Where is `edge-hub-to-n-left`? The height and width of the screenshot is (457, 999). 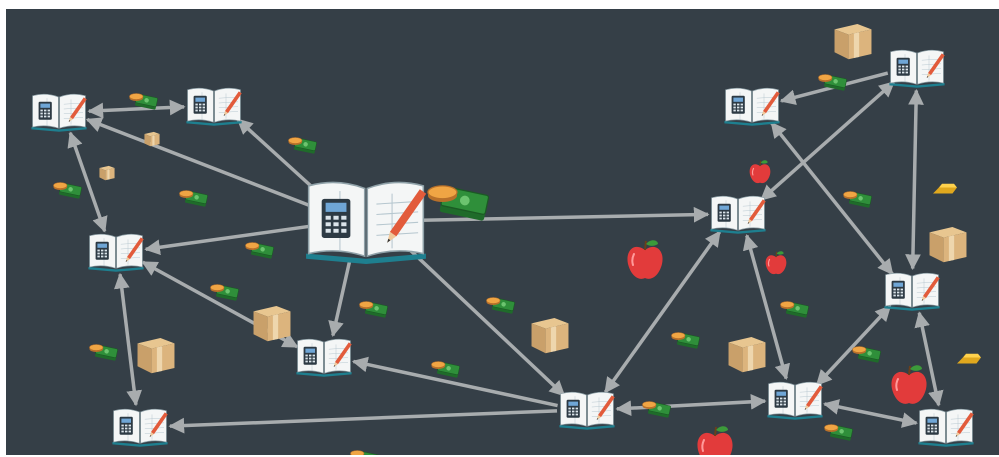 edge-hub-to-n-left is located at coordinates (228, 240).